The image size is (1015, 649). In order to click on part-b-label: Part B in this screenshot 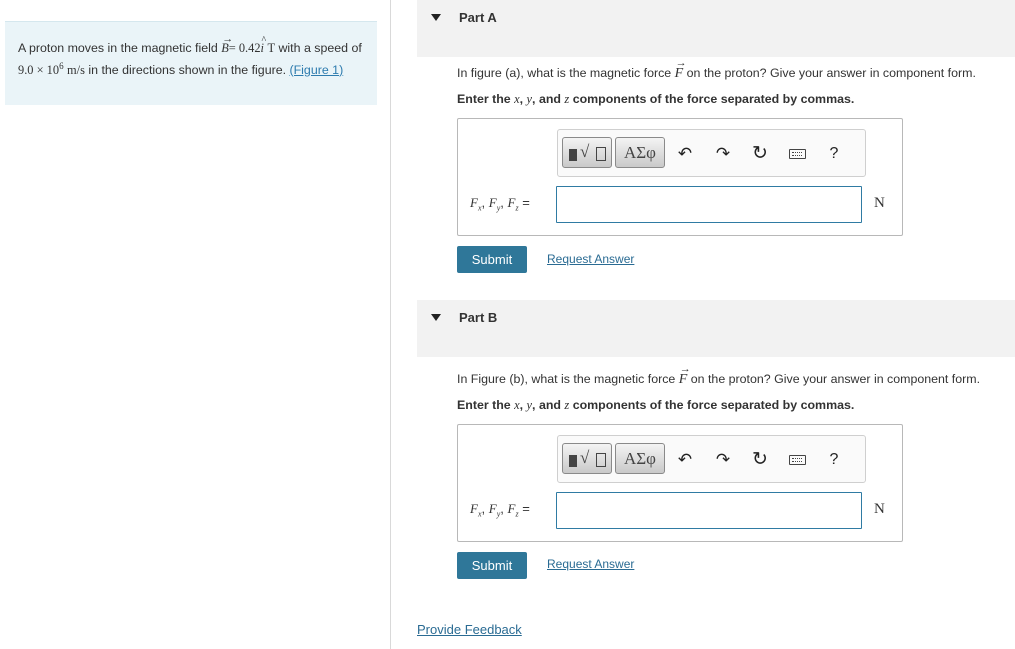, I will do `click(478, 317)`.